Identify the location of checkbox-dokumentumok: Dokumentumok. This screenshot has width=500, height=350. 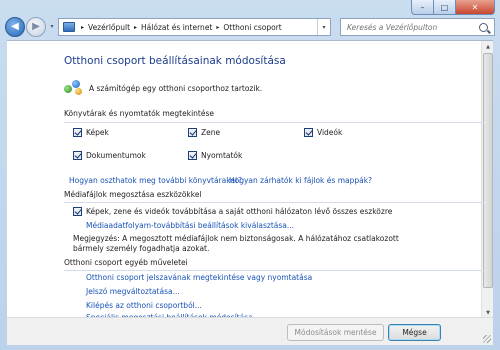
(109, 155).